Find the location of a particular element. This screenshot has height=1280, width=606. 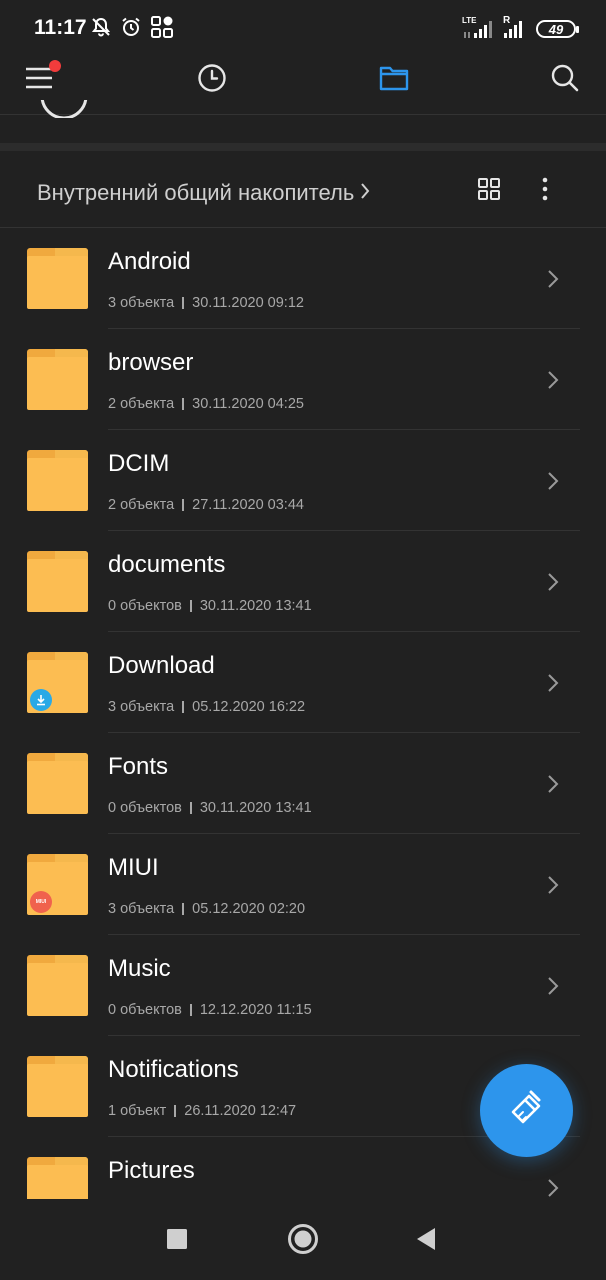

more-vertical-icon is located at coordinates (545, 191).